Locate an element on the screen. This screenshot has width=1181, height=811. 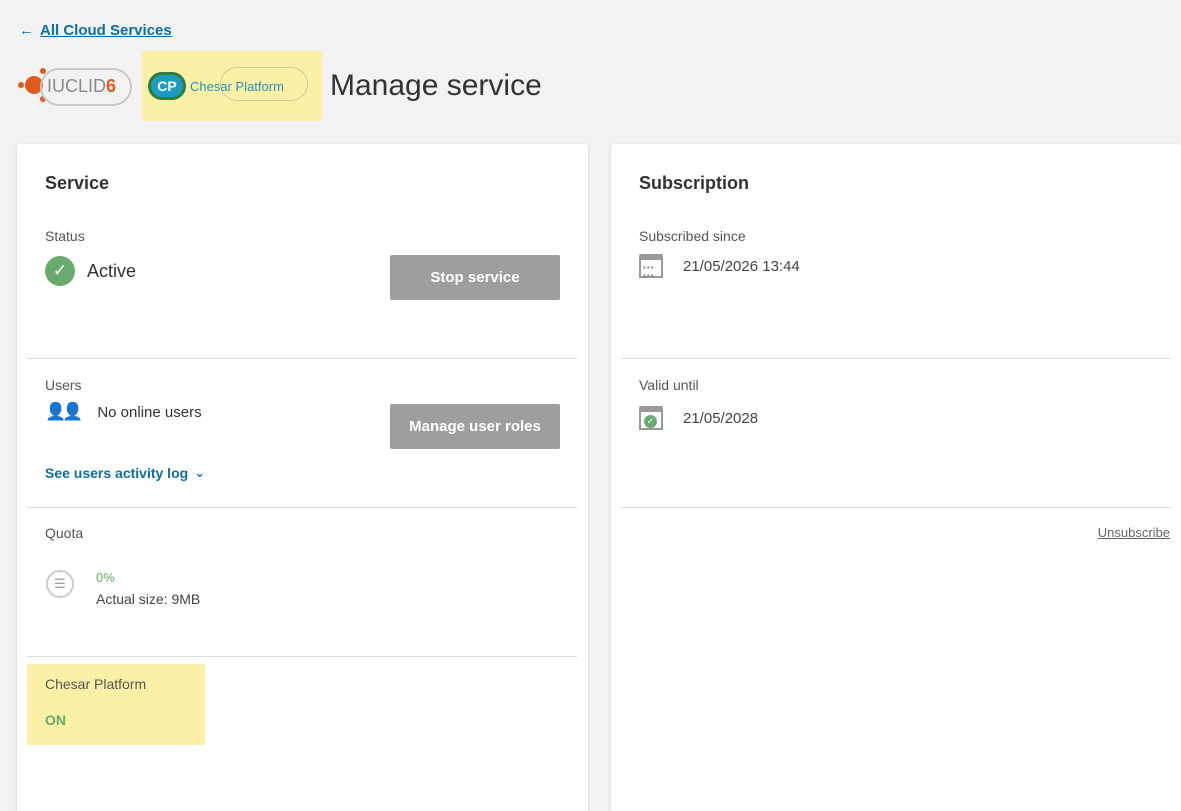
cp-badge-icon: CP is located at coordinates (167, 86).